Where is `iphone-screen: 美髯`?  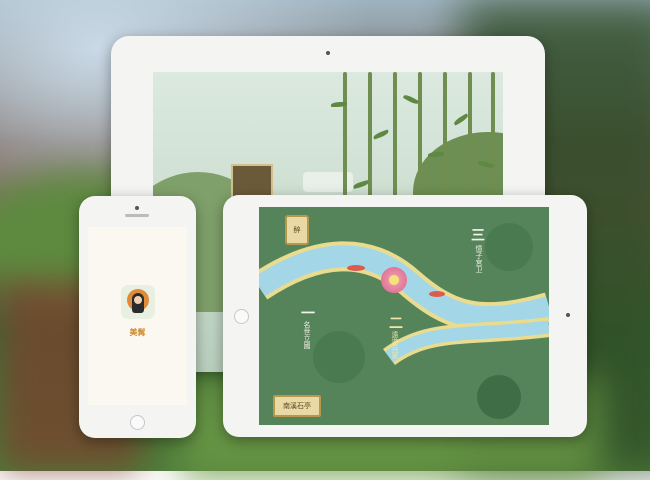 iphone-screen: 美髯 is located at coordinates (137, 316).